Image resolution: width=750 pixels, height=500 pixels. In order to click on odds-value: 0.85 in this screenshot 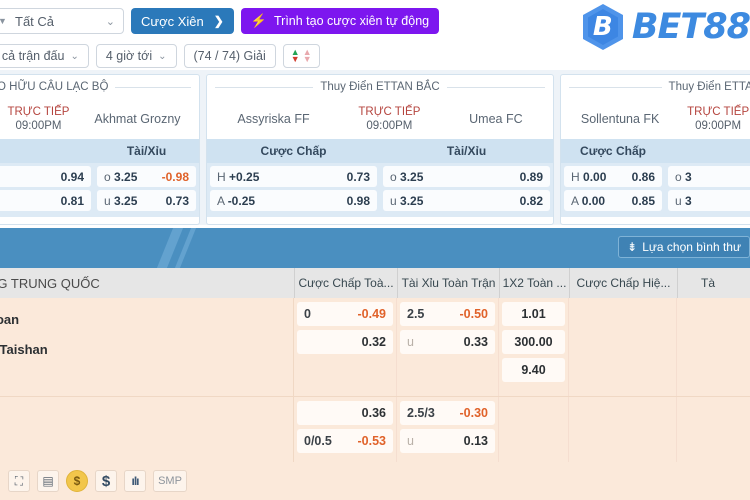, I will do `click(643, 200)`.